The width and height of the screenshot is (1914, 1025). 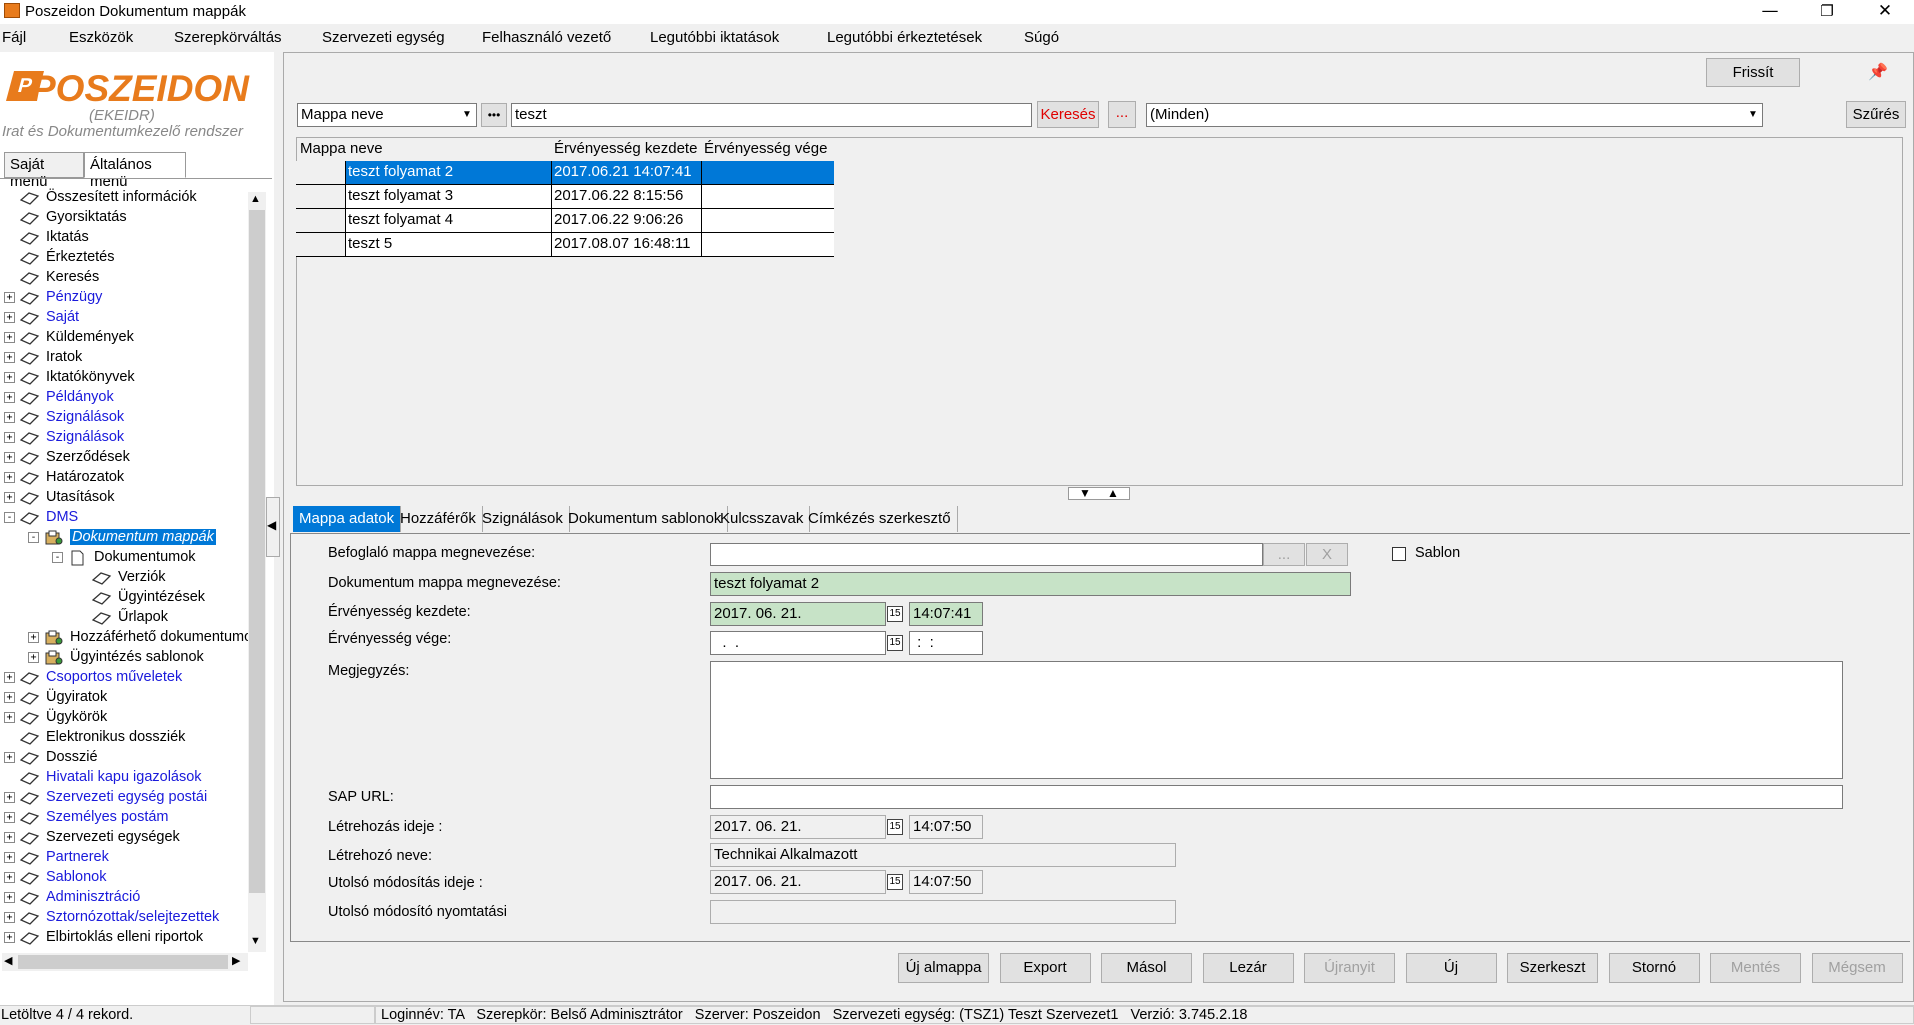 What do you see at coordinates (494, 115) in the screenshot?
I see `field-options-button: •••` at bounding box center [494, 115].